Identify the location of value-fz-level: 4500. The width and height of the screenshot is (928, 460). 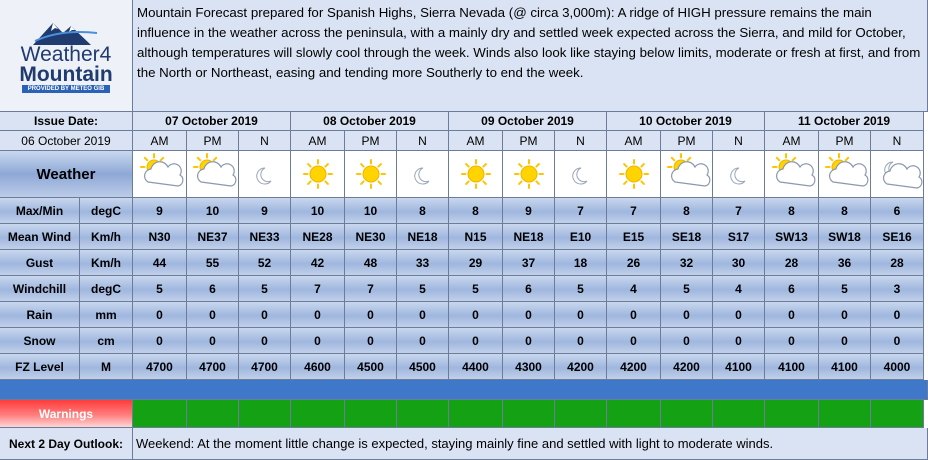
(423, 367).